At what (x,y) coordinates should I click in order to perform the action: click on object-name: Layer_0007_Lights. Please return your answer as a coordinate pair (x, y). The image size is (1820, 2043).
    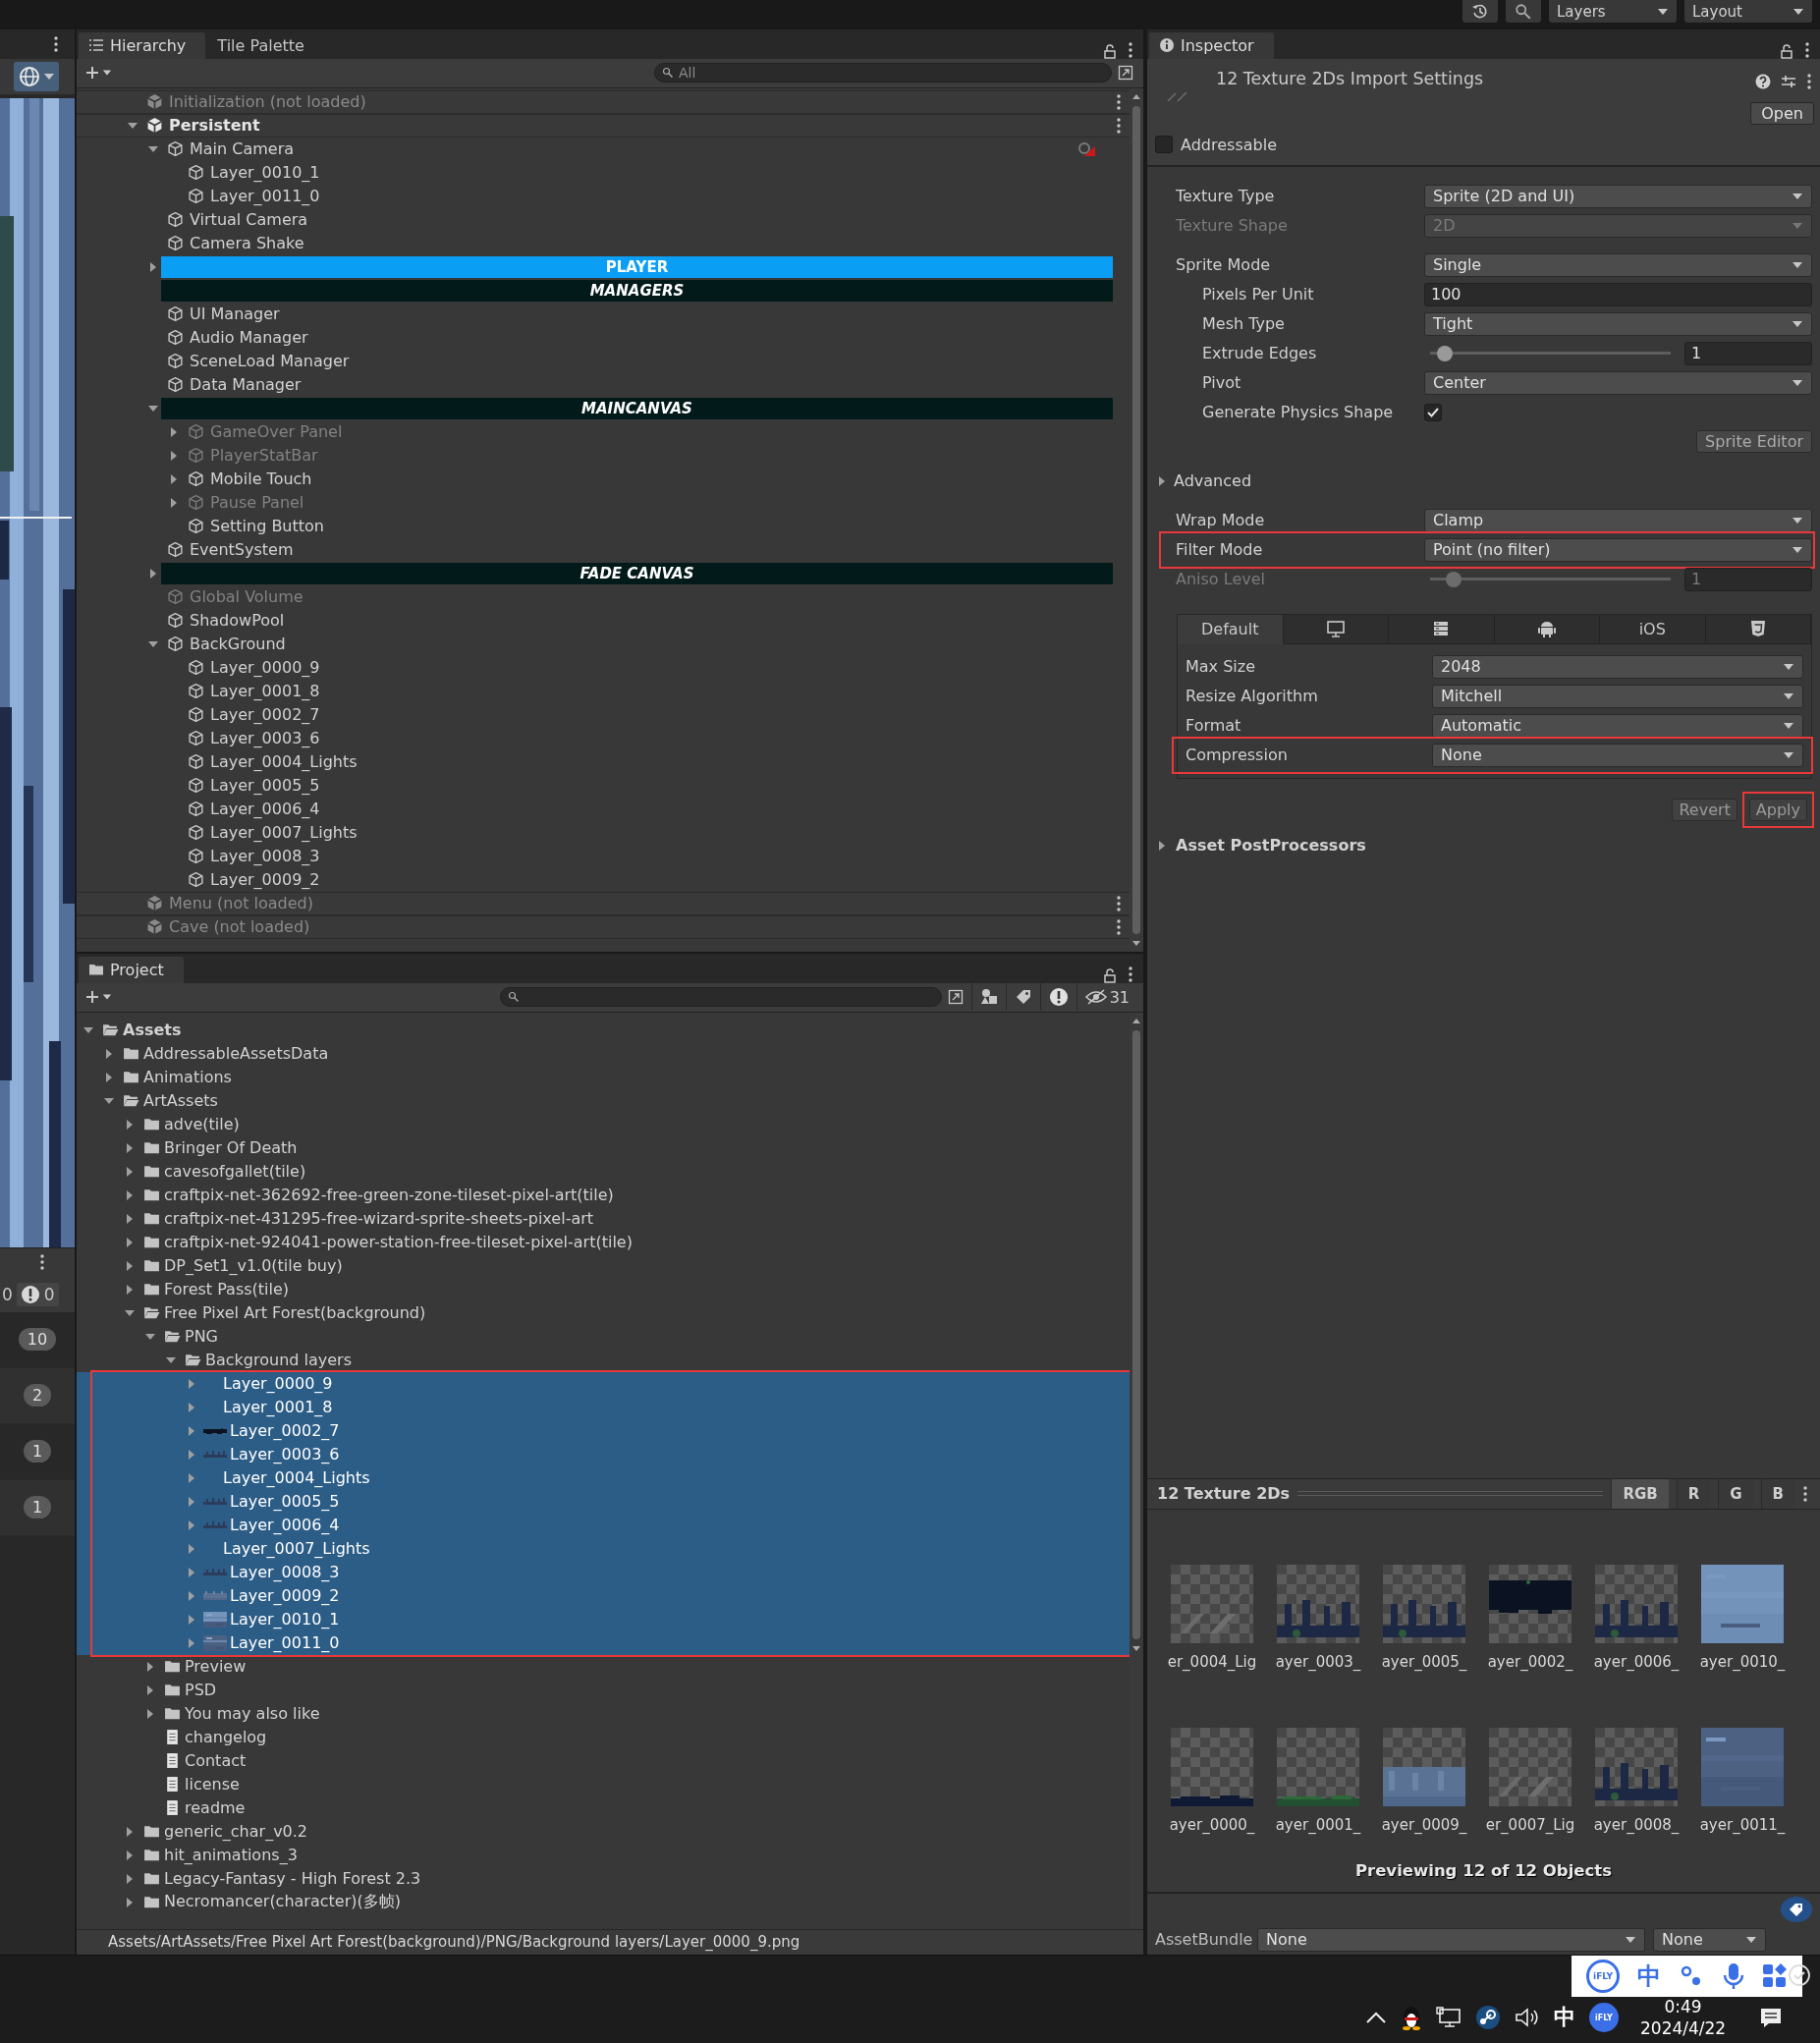
    Looking at the image, I should click on (284, 833).